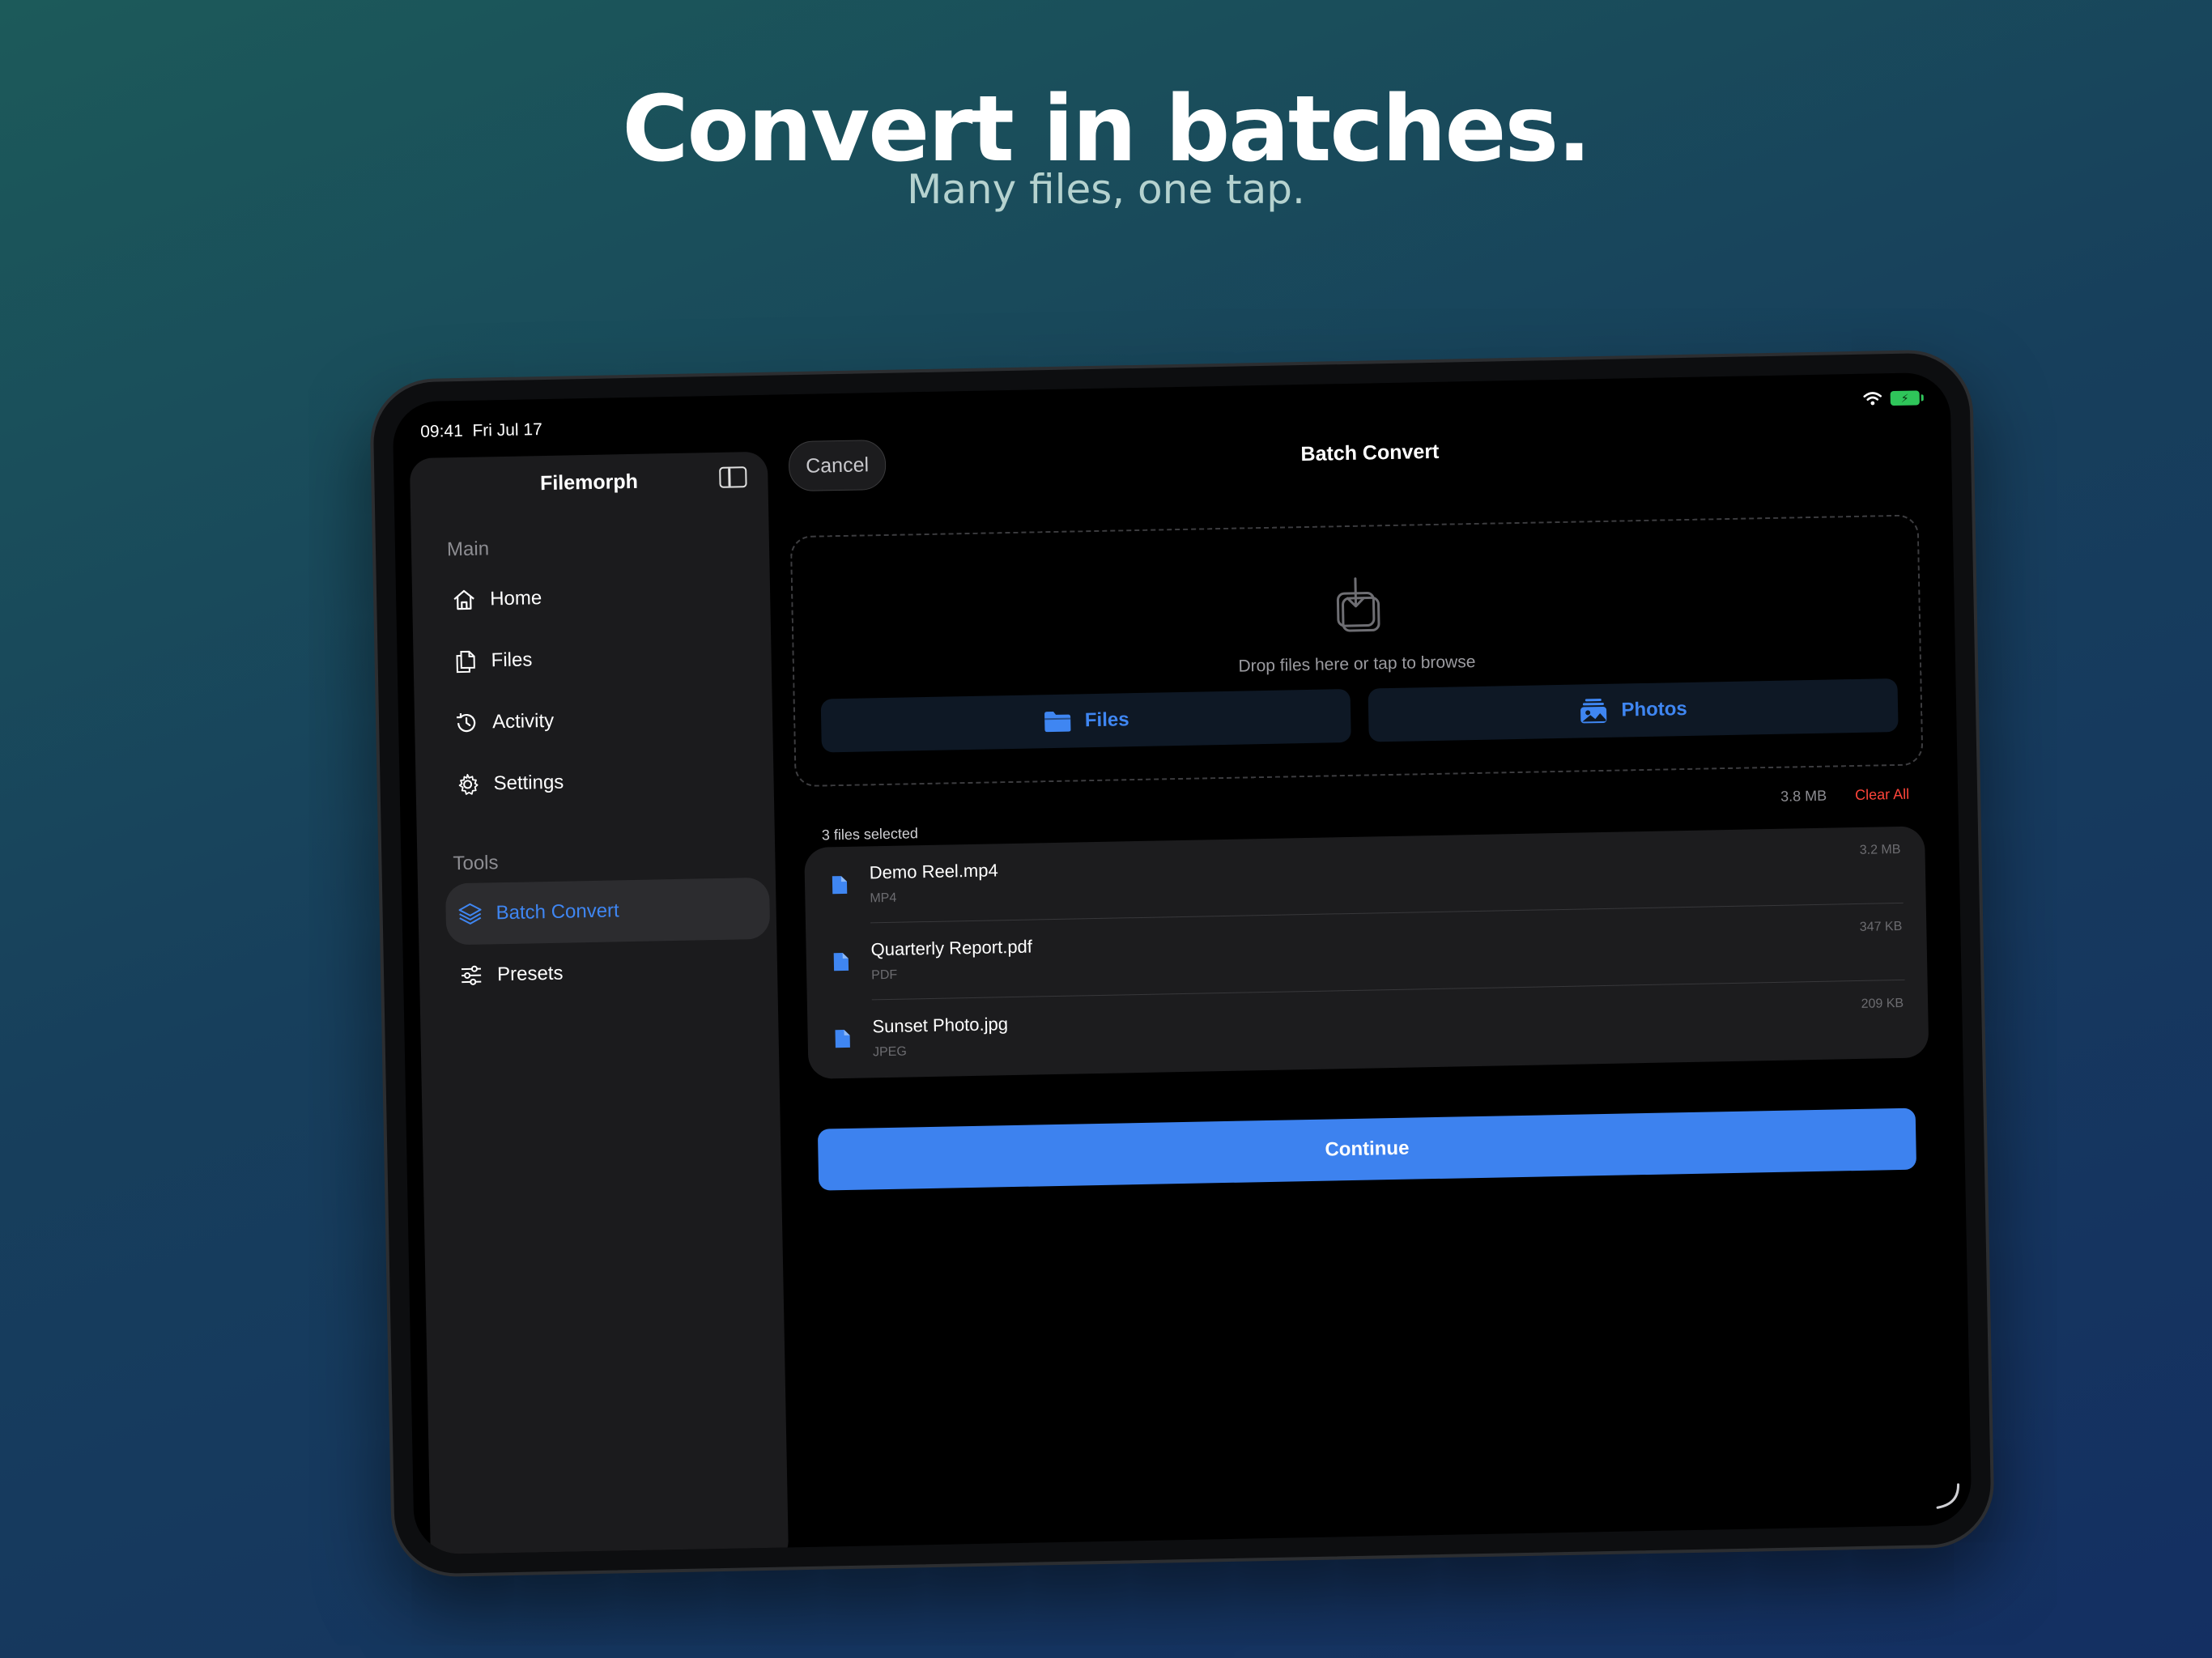  What do you see at coordinates (1905, 398) in the screenshot?
I see `battery-charging-icon: ⚡` at bounding box center [1905, 398].